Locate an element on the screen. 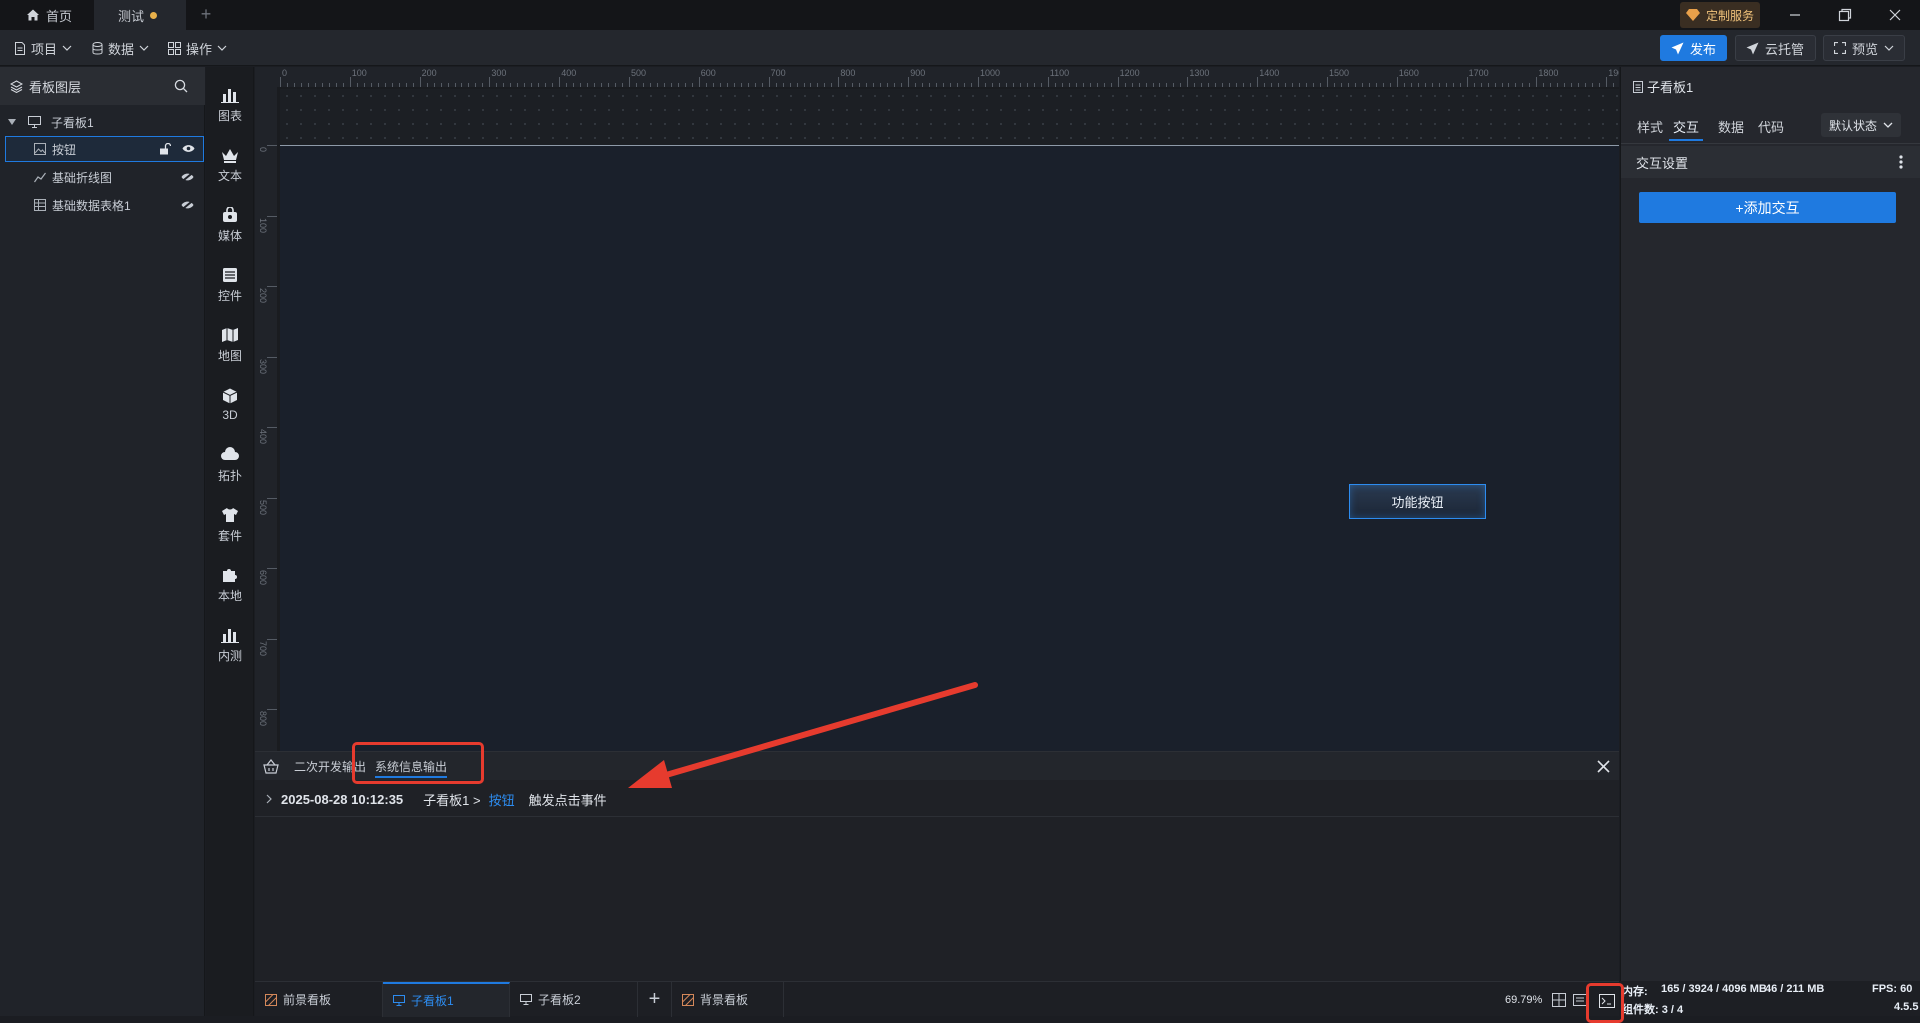  custom-service-button: 定制服务 is located at coordinates (1720, 15).